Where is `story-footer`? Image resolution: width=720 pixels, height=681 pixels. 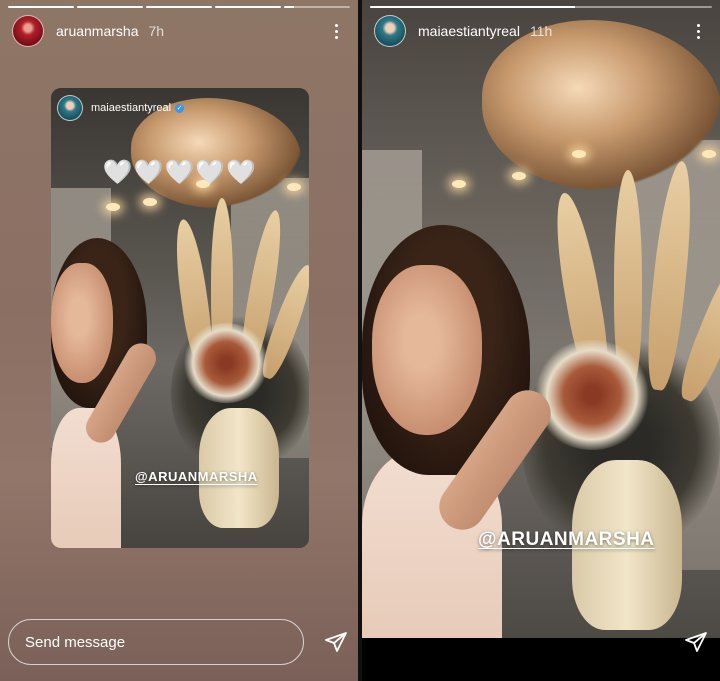
story-footer is located at coordinates (541, 659).